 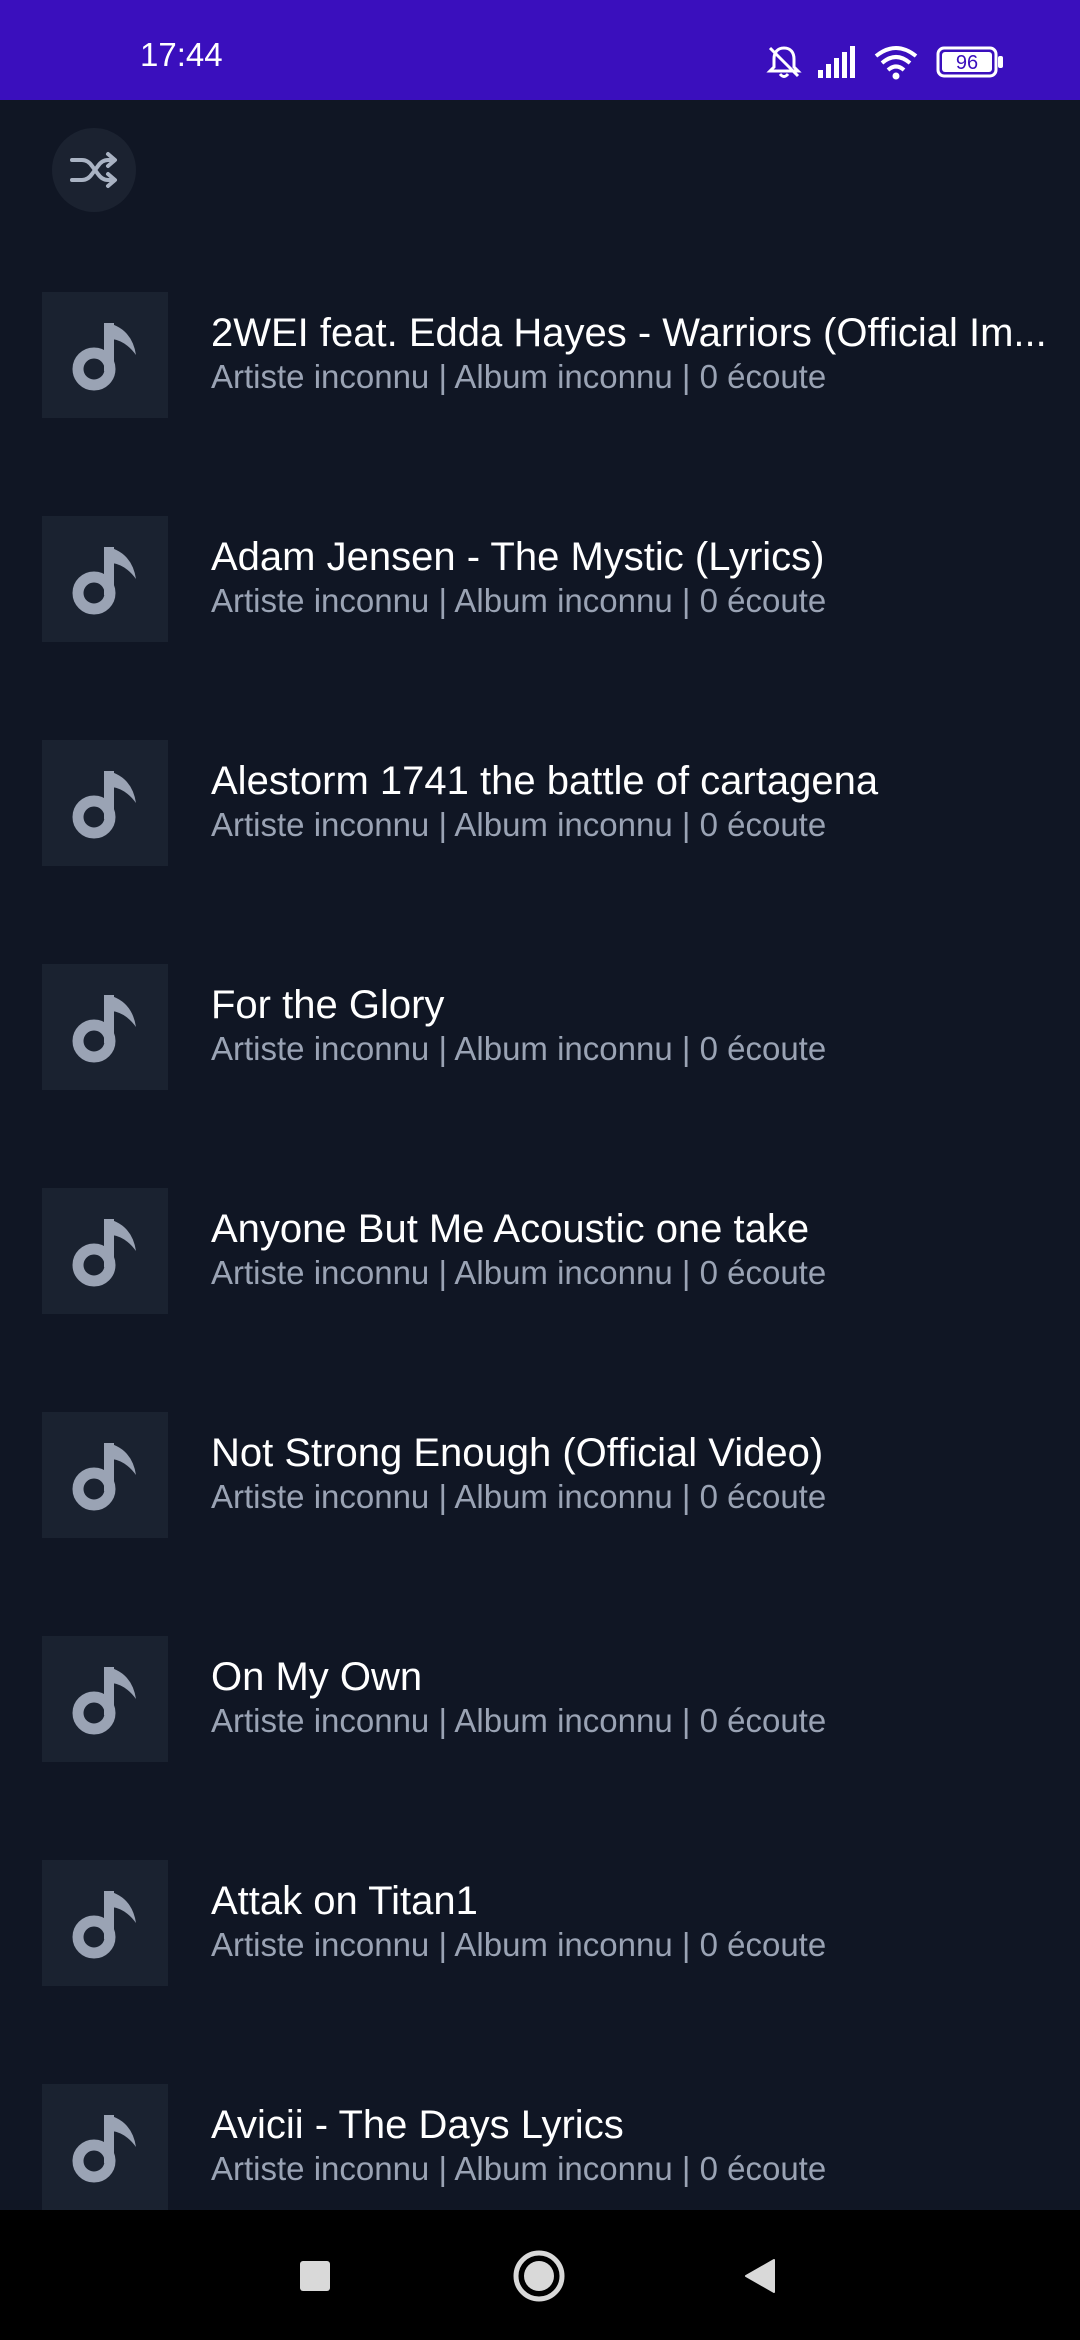 I want to click on track-title: Not Strong Enough (Official Video), so click(x=517, y=1453).